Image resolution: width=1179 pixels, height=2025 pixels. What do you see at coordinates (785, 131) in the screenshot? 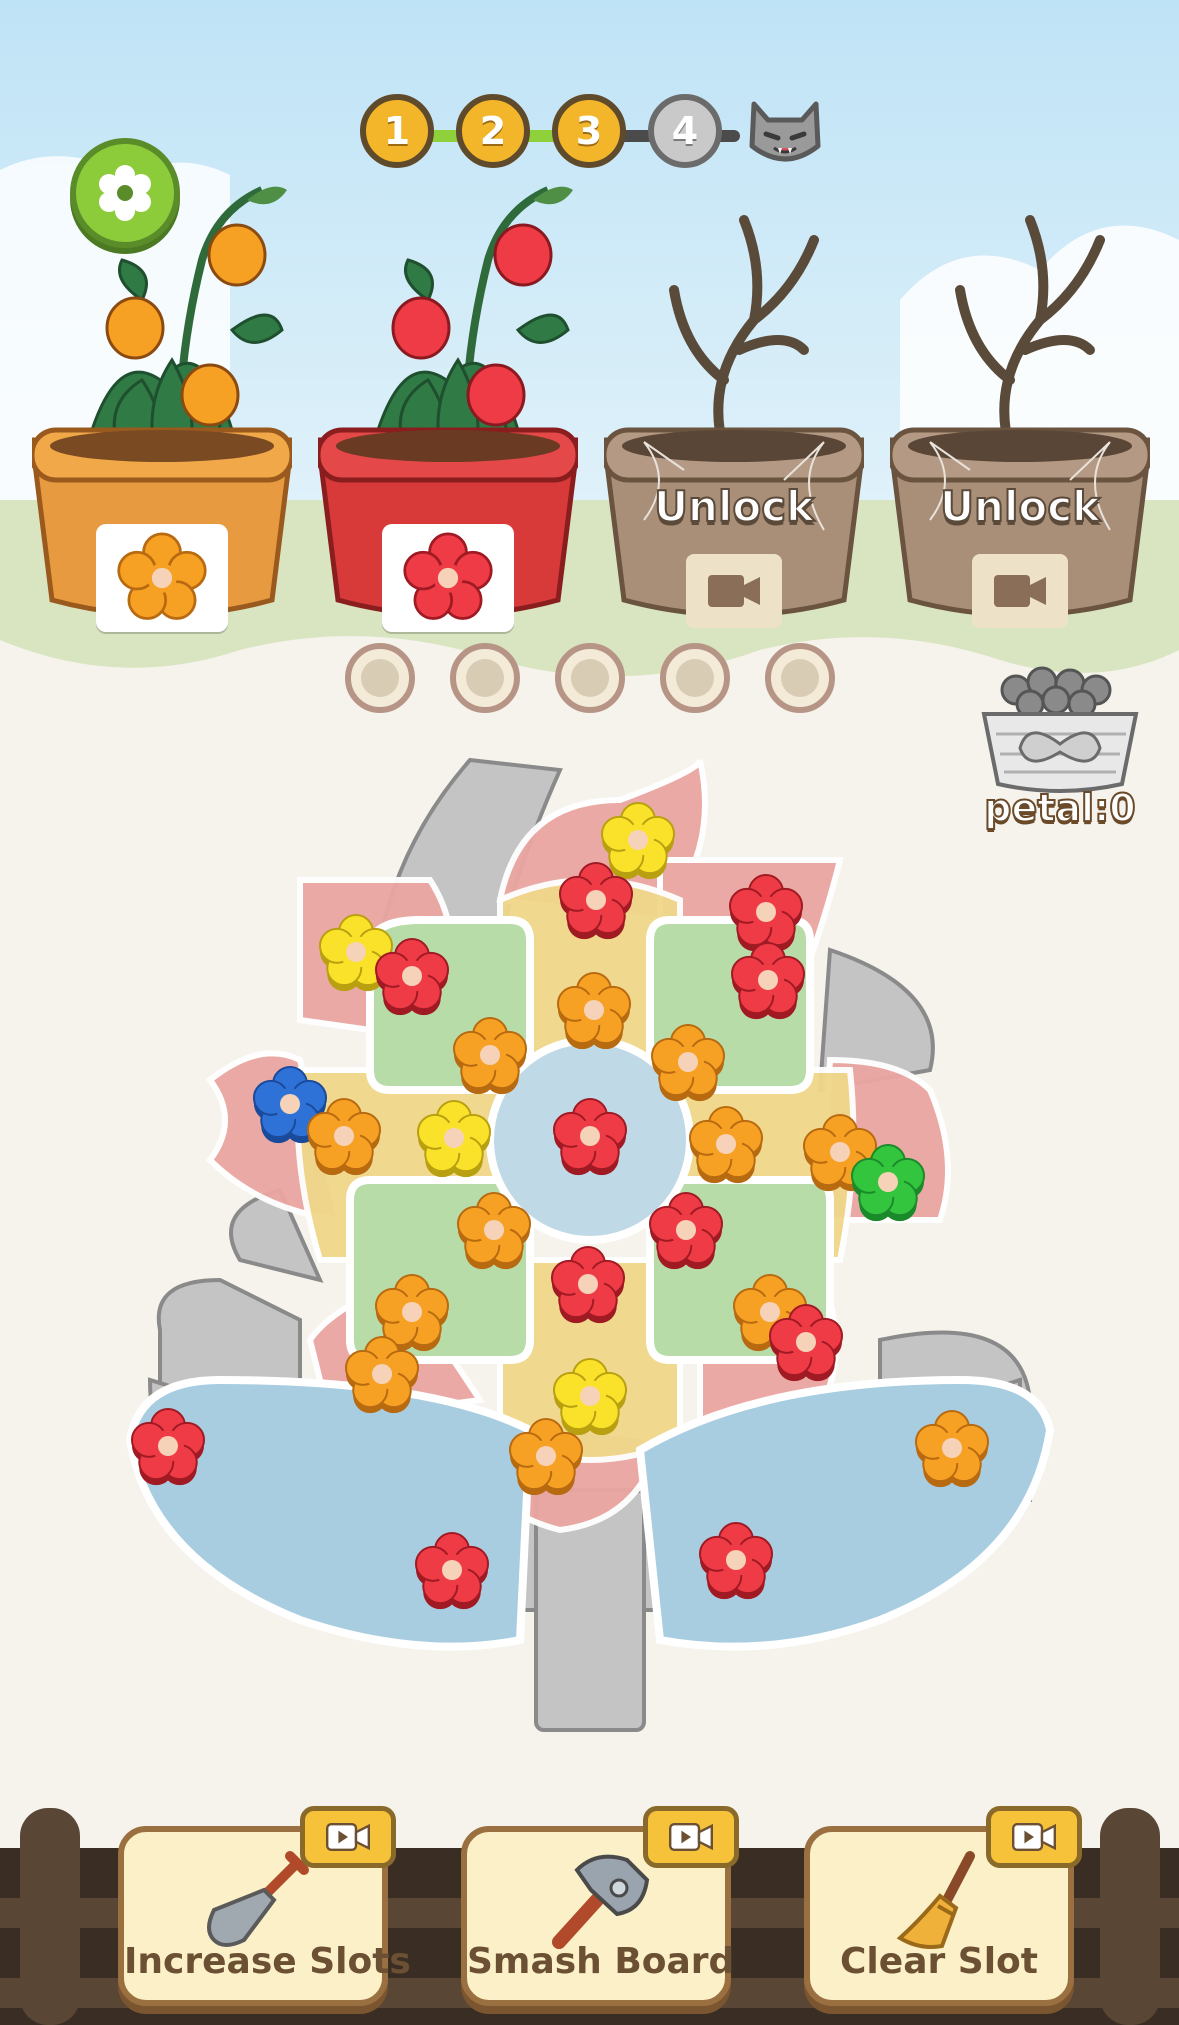
I see `cat-boss-icon` at bounding box center [785, 131].